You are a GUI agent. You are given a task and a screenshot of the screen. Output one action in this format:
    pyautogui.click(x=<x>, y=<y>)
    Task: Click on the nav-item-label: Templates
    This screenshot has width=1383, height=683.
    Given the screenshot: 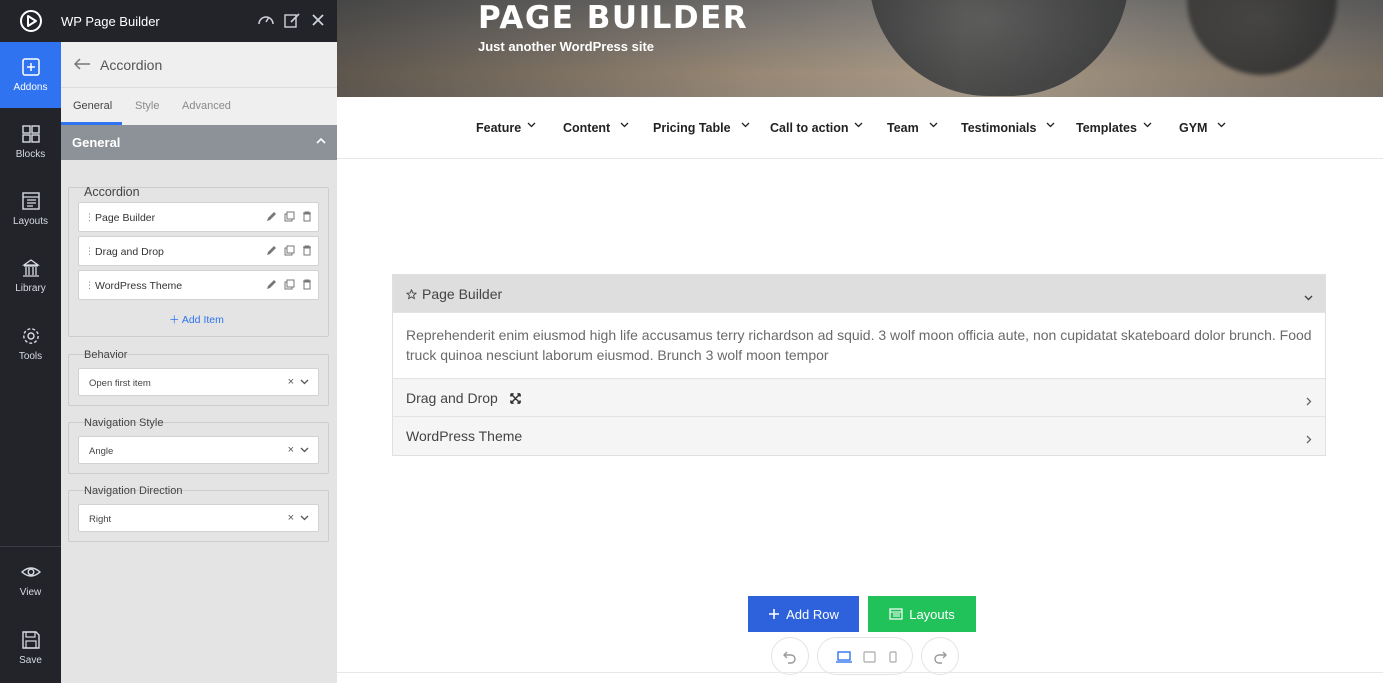 What is the action you would take?
    pyautogui.click(x=1106, y=128)
    